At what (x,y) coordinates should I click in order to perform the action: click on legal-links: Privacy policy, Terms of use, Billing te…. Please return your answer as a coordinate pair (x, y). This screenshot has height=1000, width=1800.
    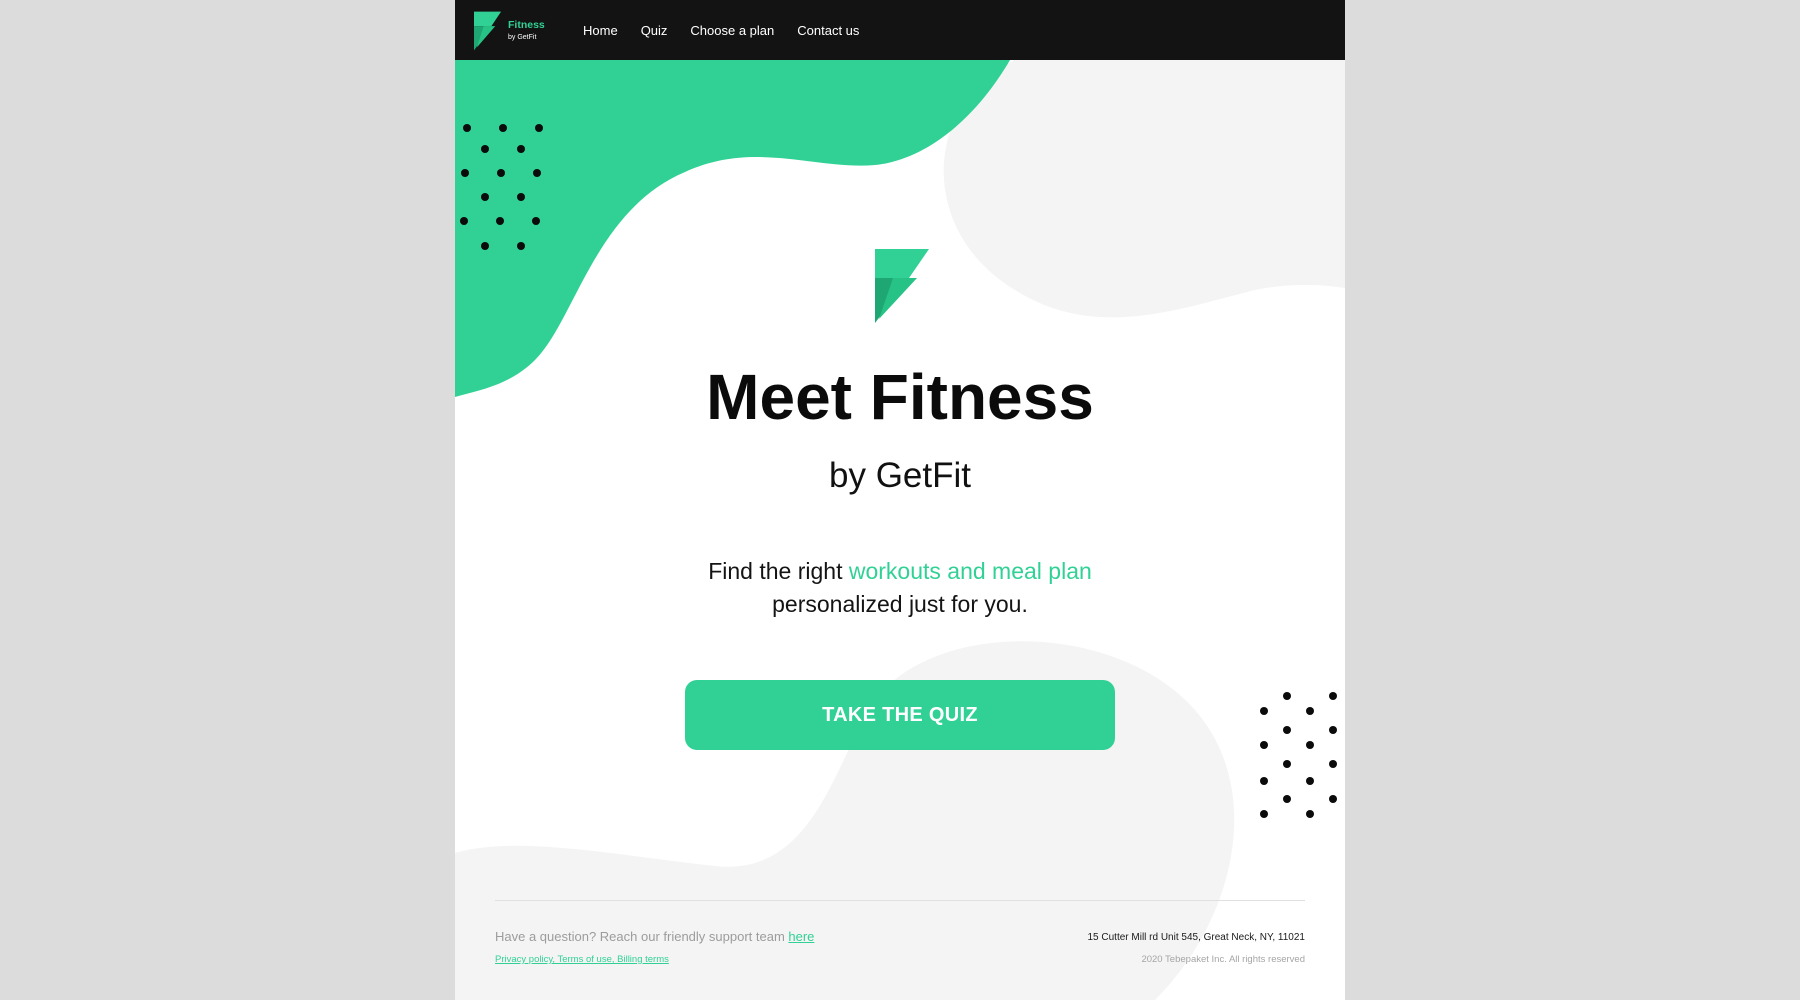
    Looking at the image, I should click on (654, 959).